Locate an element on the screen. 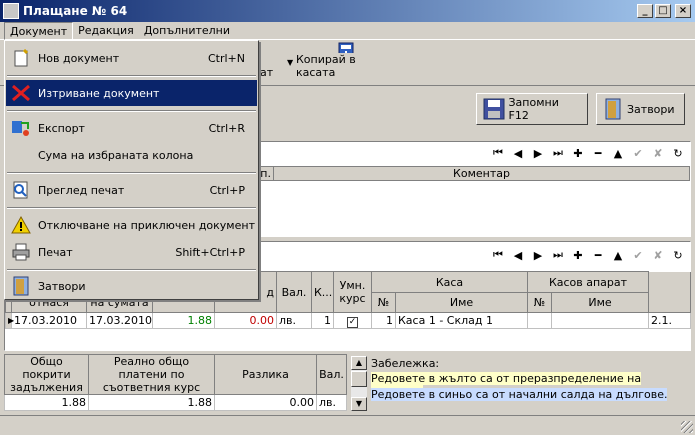 The width and height of the screenshot is (695, 435). cell-date2: 17.03.2010 is located at coordinates (119, 320).